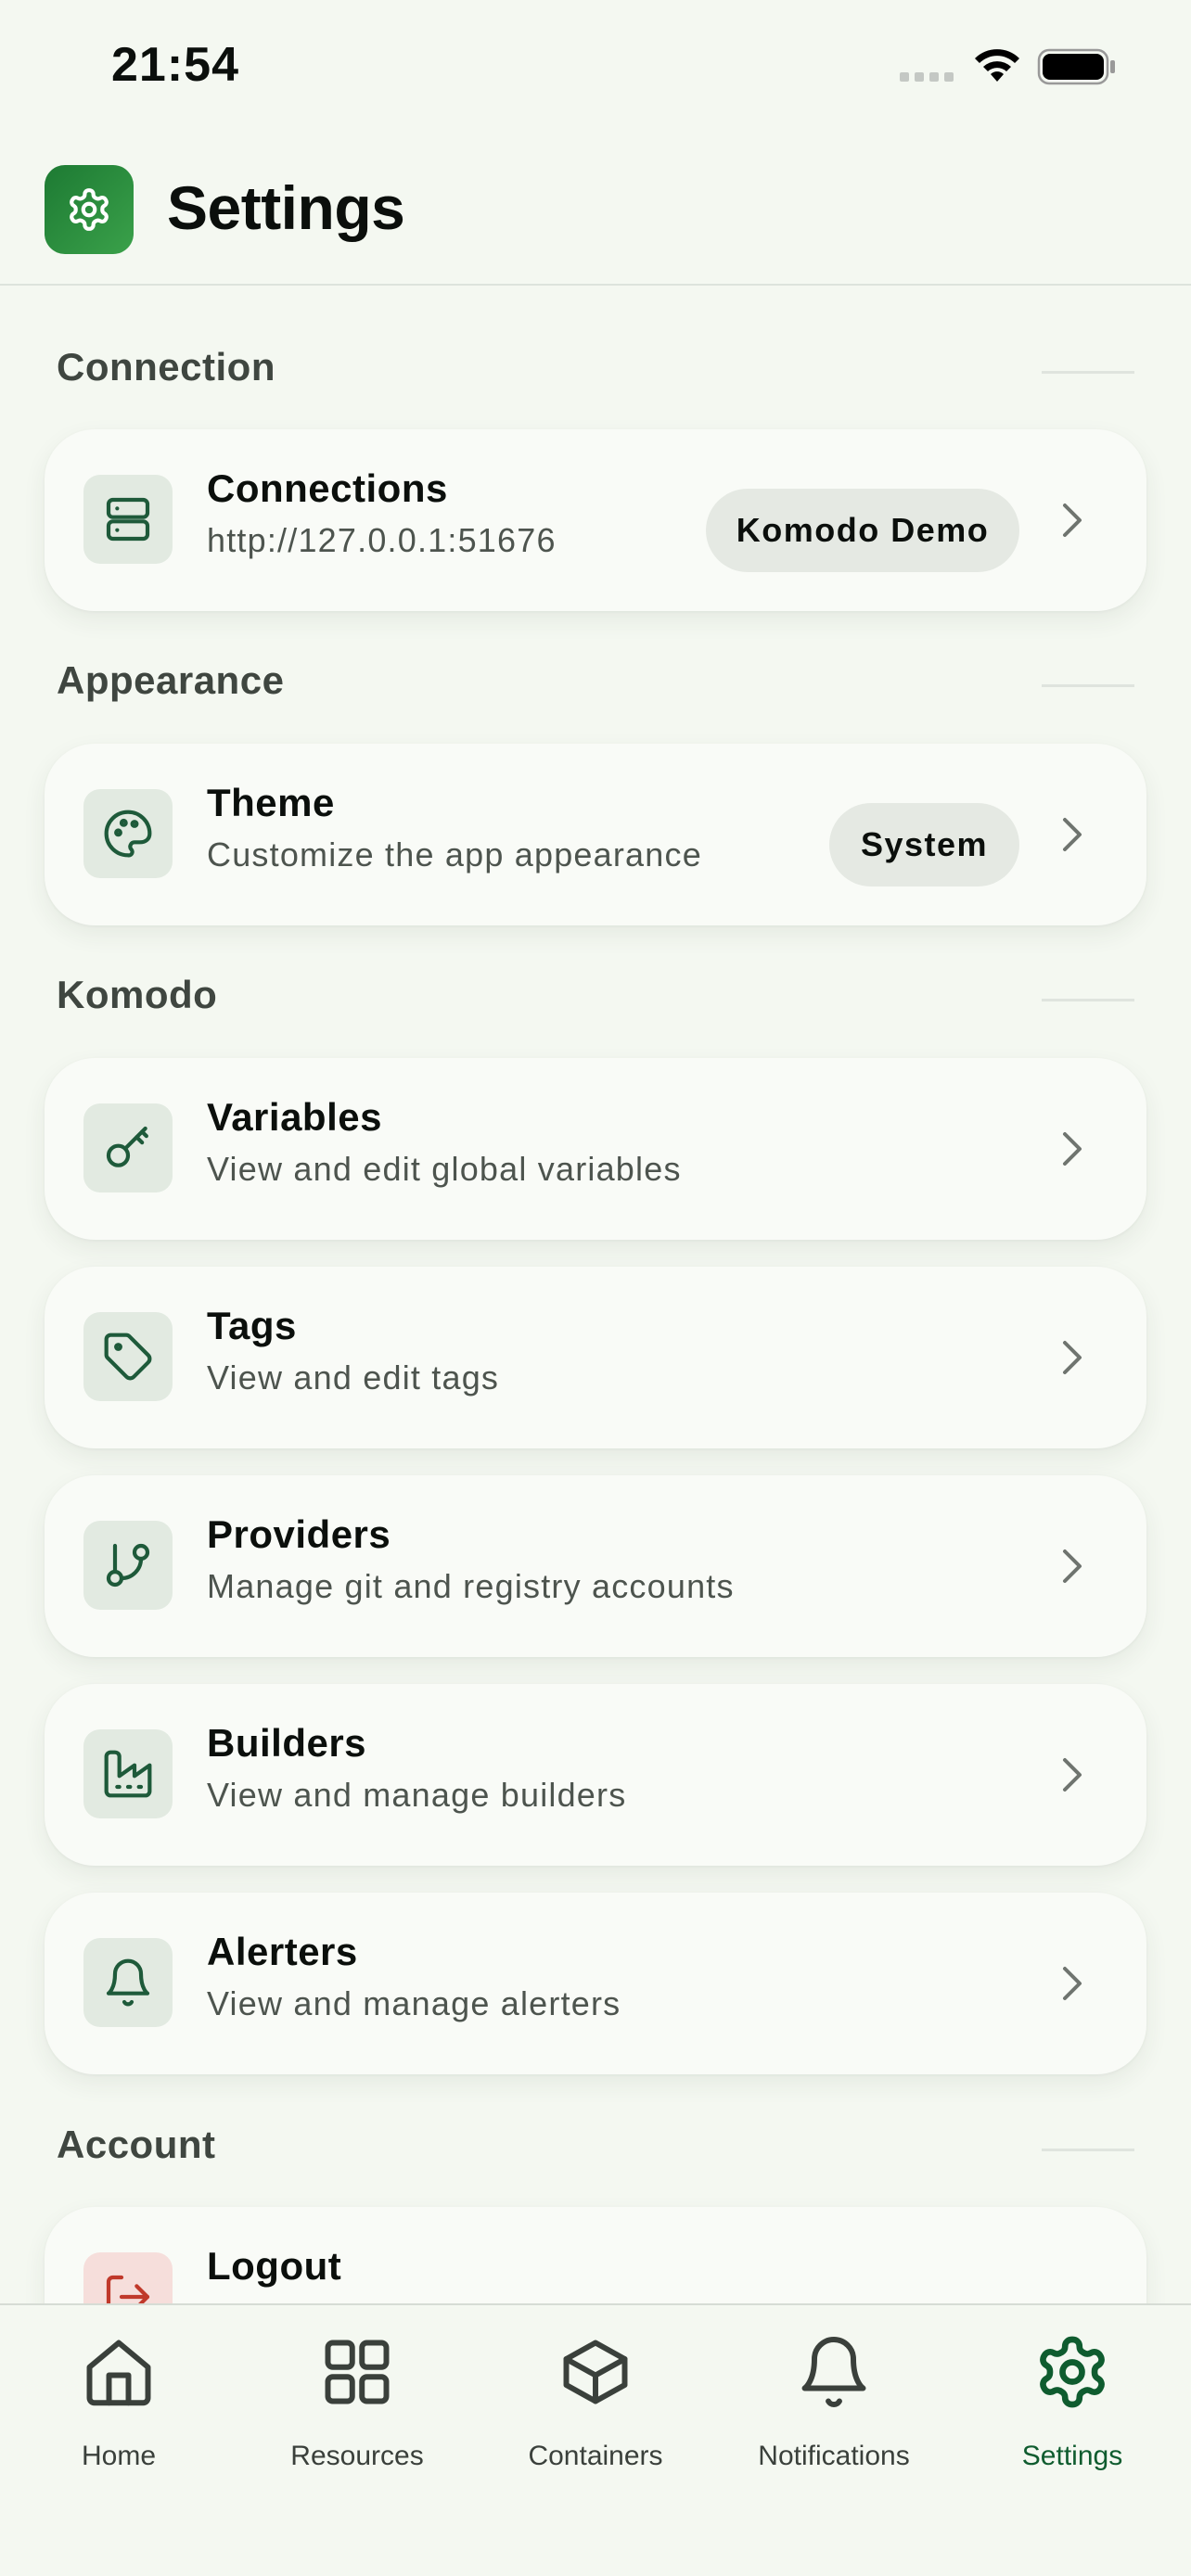  I want to click on box-icon, so click(595, 2372).